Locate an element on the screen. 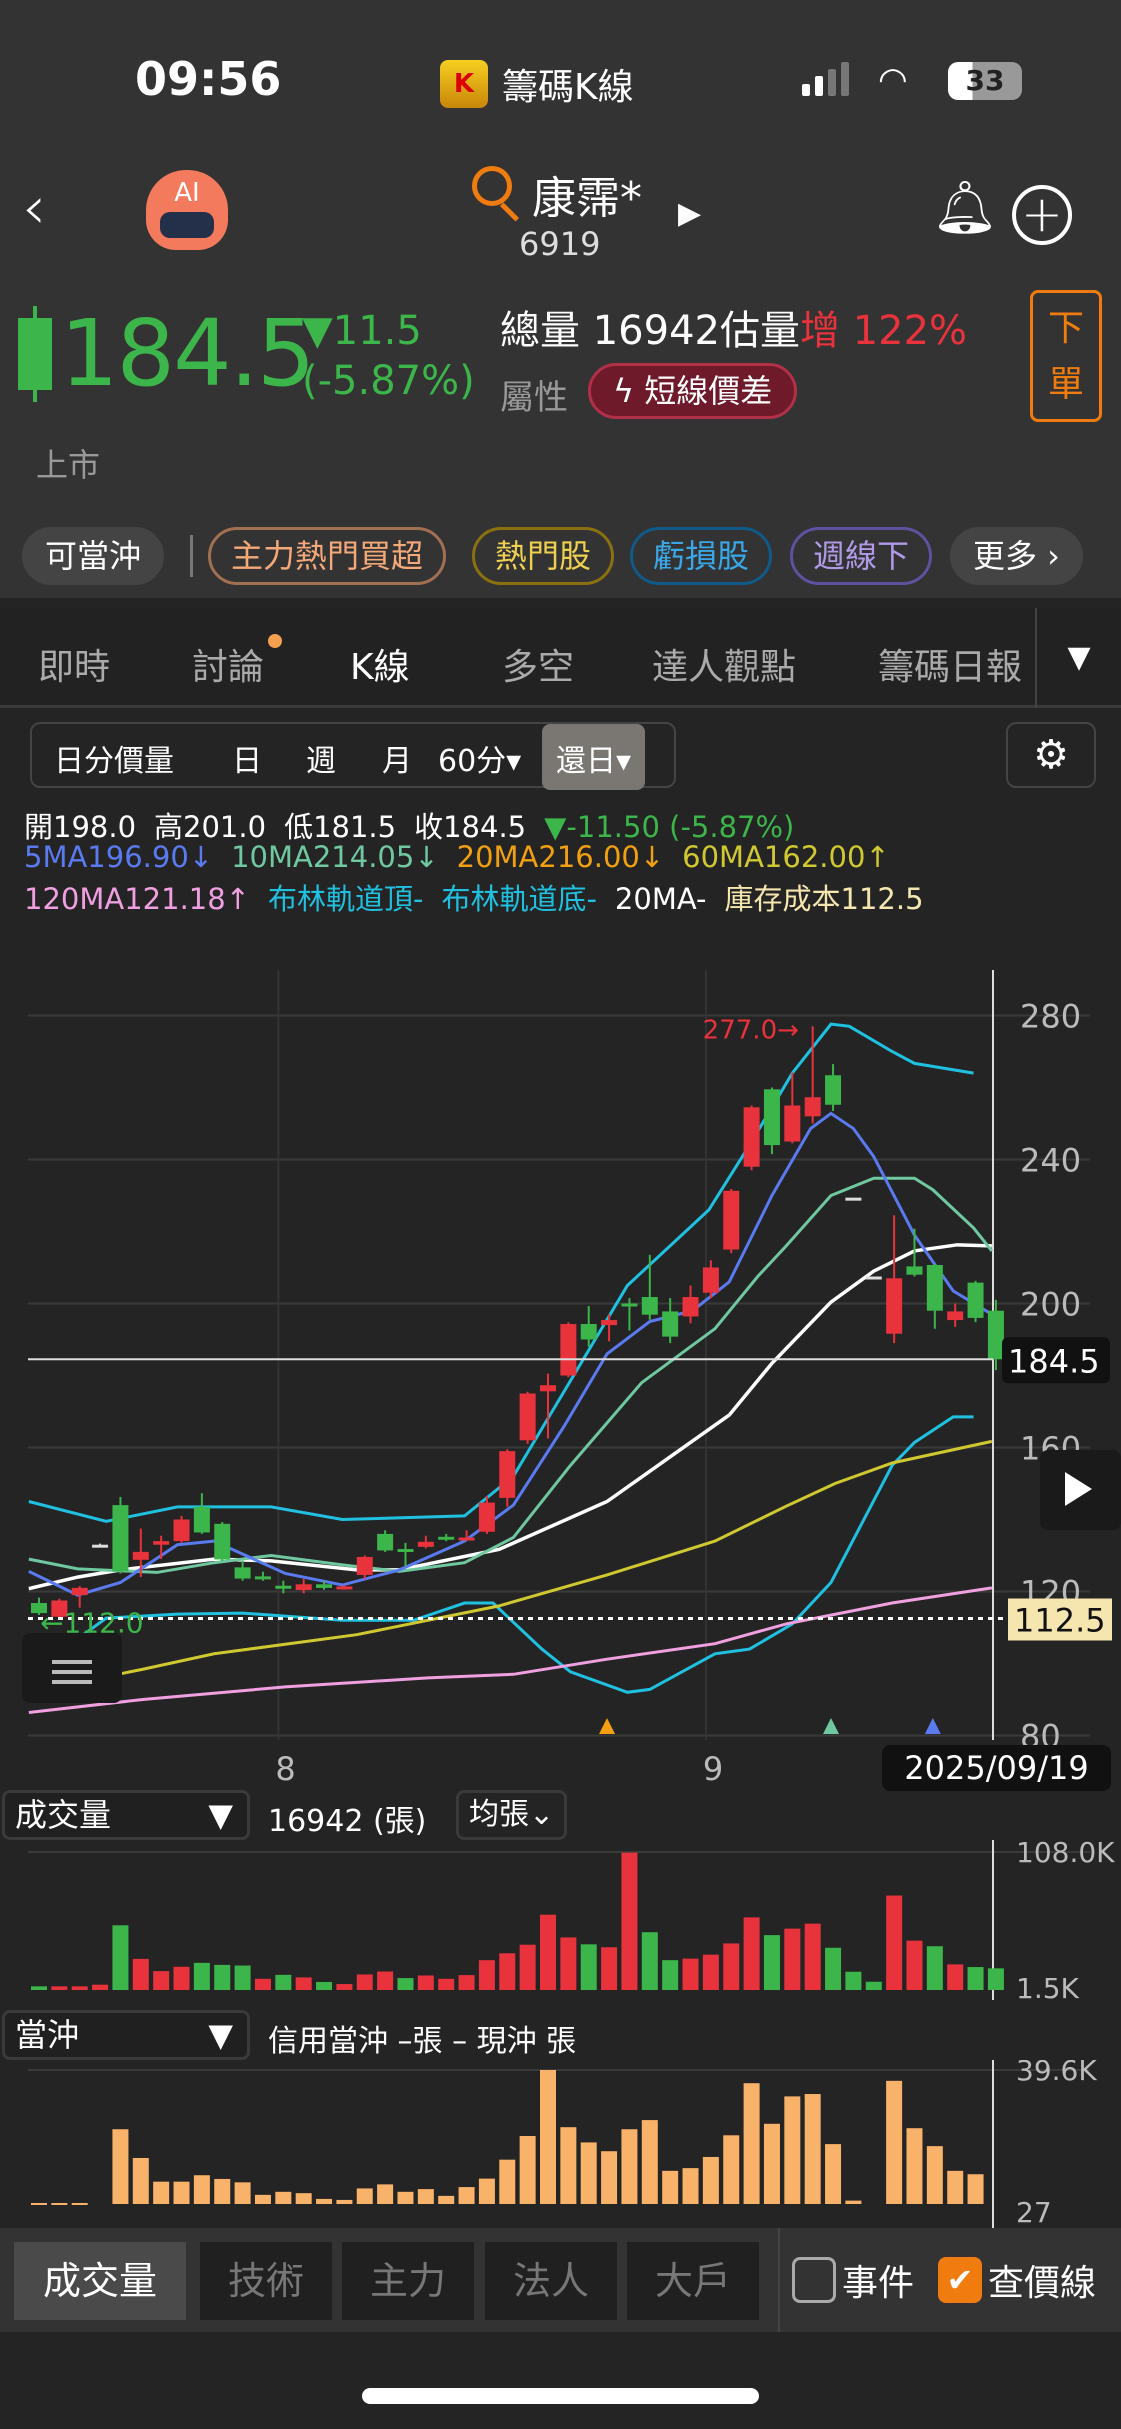  tab-realtime: 即時 is located at coordinates (74, 664).